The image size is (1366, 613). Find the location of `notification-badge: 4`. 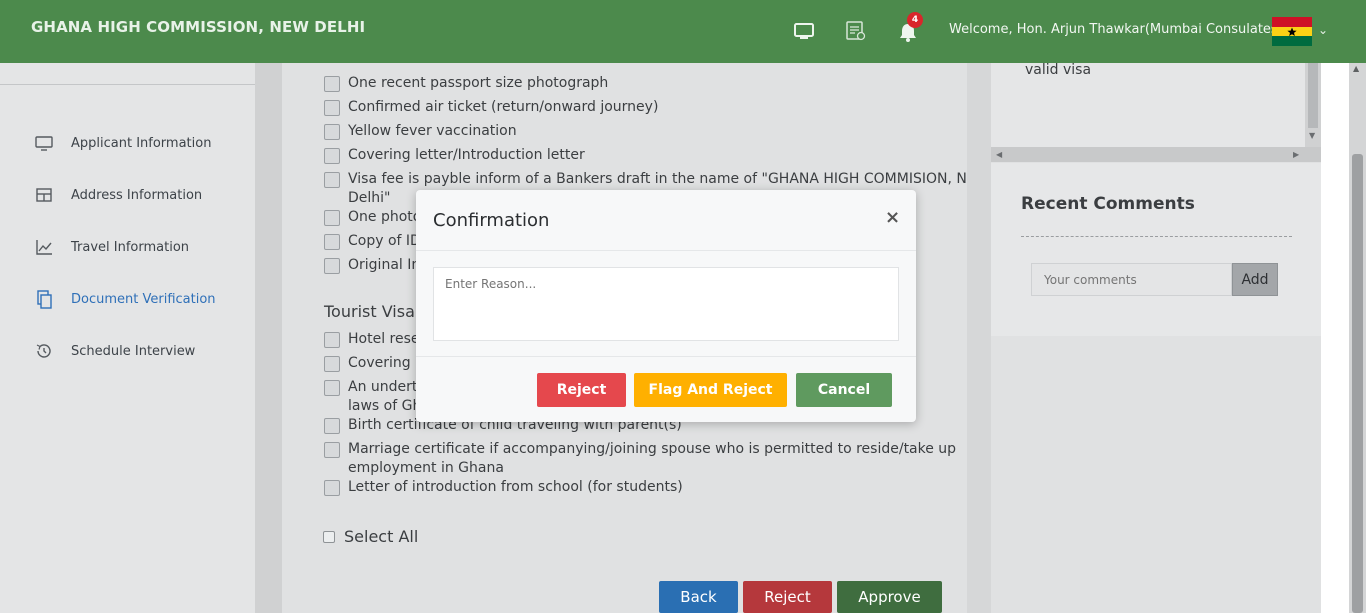

notification-badge: 4 is located at coordinates (915, 20).